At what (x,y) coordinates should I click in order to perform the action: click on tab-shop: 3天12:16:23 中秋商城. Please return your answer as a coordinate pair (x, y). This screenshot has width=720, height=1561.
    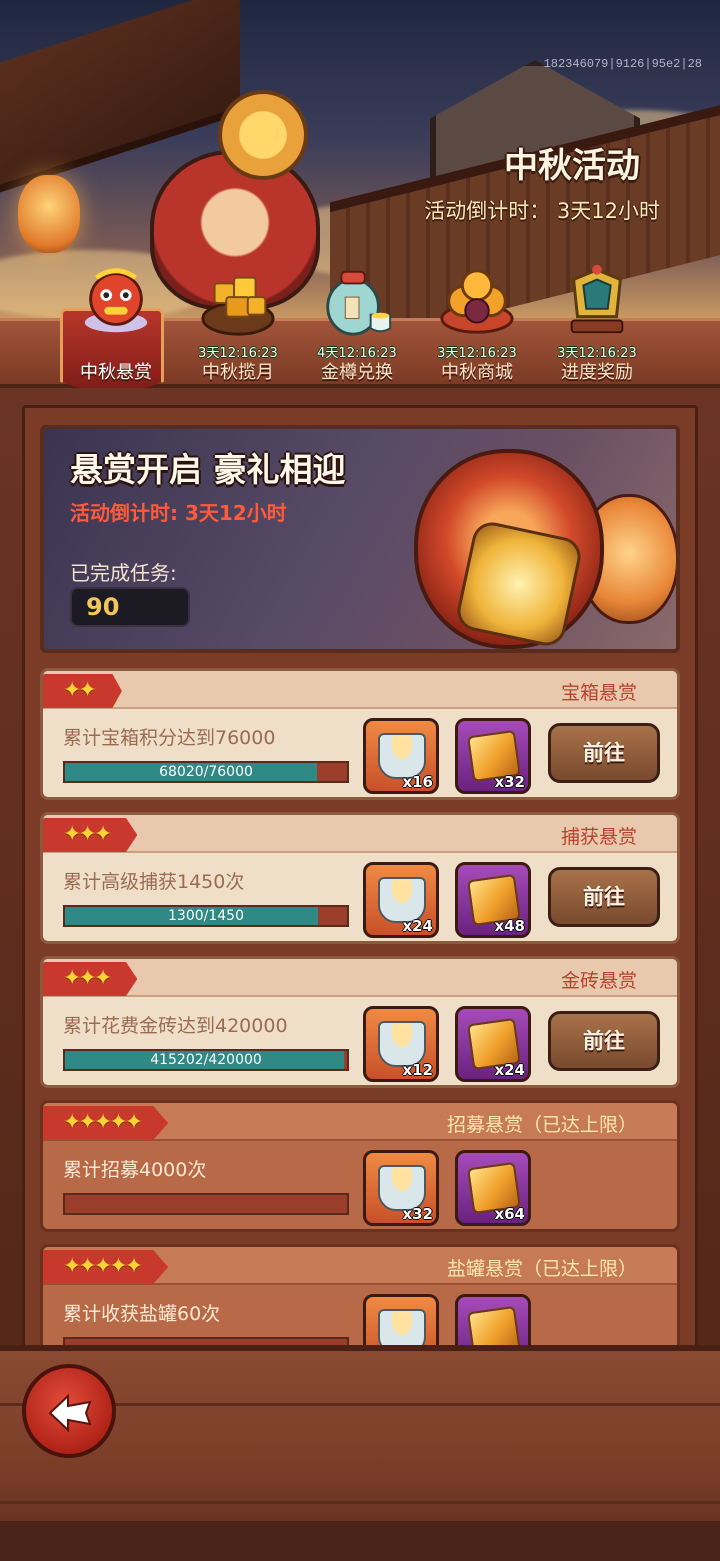
    Looking at the image, I should click on (477, 320).